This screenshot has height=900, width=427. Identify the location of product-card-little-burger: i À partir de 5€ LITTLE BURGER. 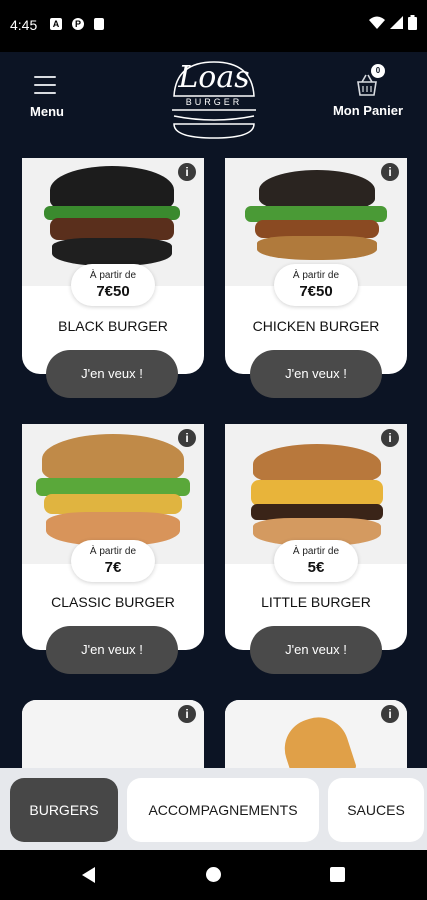
(316, 537).